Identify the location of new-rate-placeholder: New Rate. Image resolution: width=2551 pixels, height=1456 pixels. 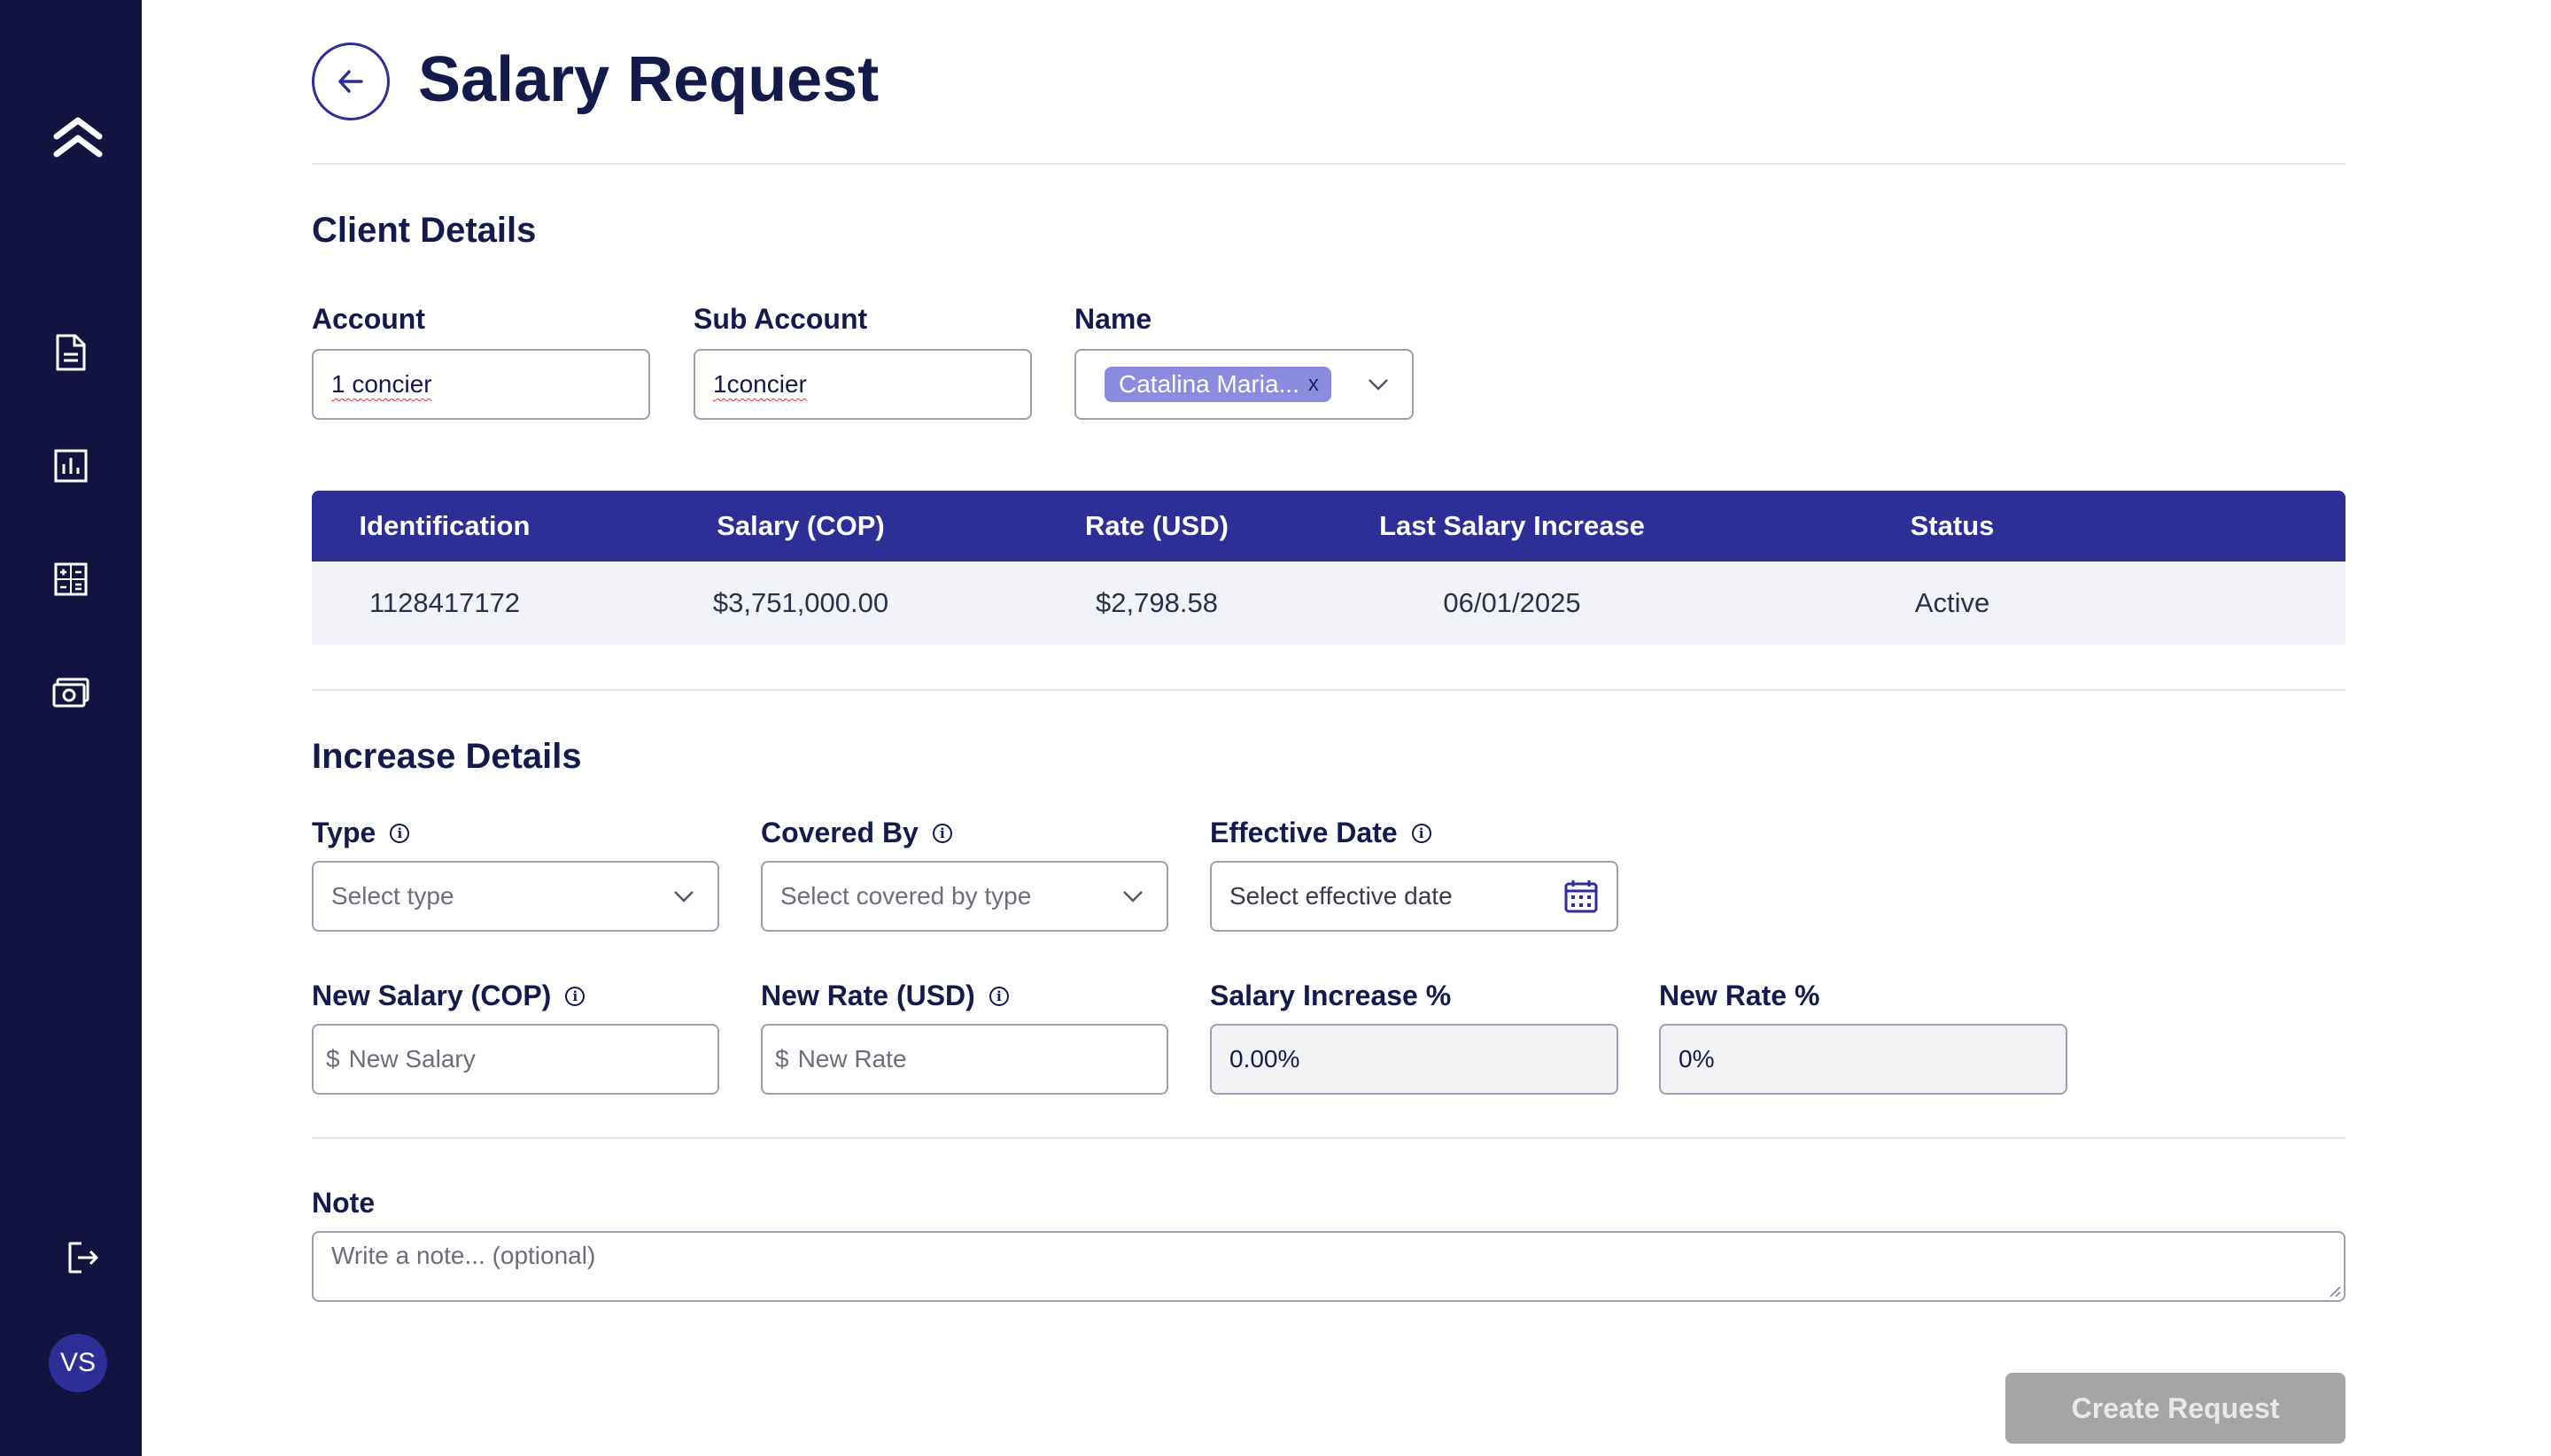
(852, 1059).